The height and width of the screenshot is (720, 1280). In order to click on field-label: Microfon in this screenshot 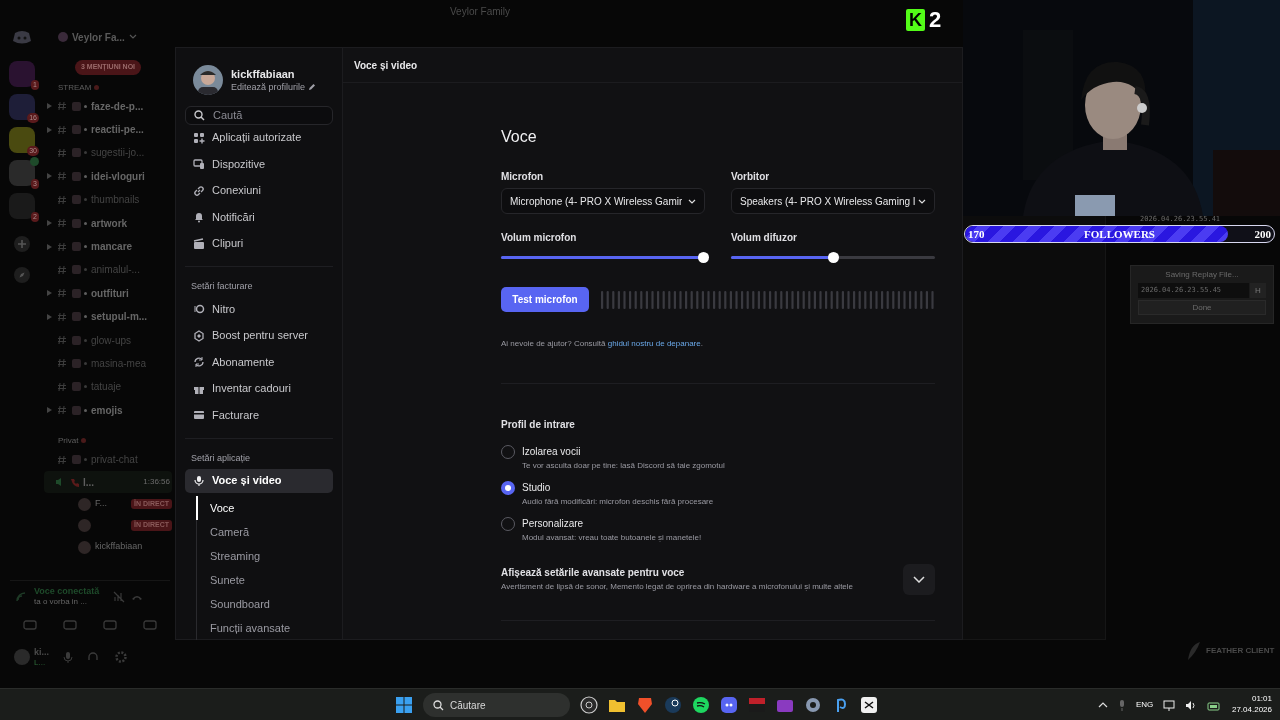, I will do `click(523, 176)`.